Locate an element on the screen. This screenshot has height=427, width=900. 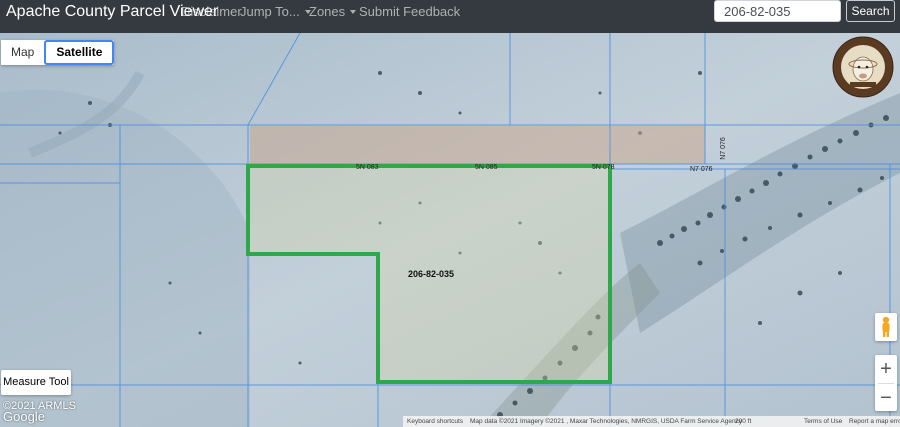
map-type-control: Map Satellite is located at coordinates (58, 52).